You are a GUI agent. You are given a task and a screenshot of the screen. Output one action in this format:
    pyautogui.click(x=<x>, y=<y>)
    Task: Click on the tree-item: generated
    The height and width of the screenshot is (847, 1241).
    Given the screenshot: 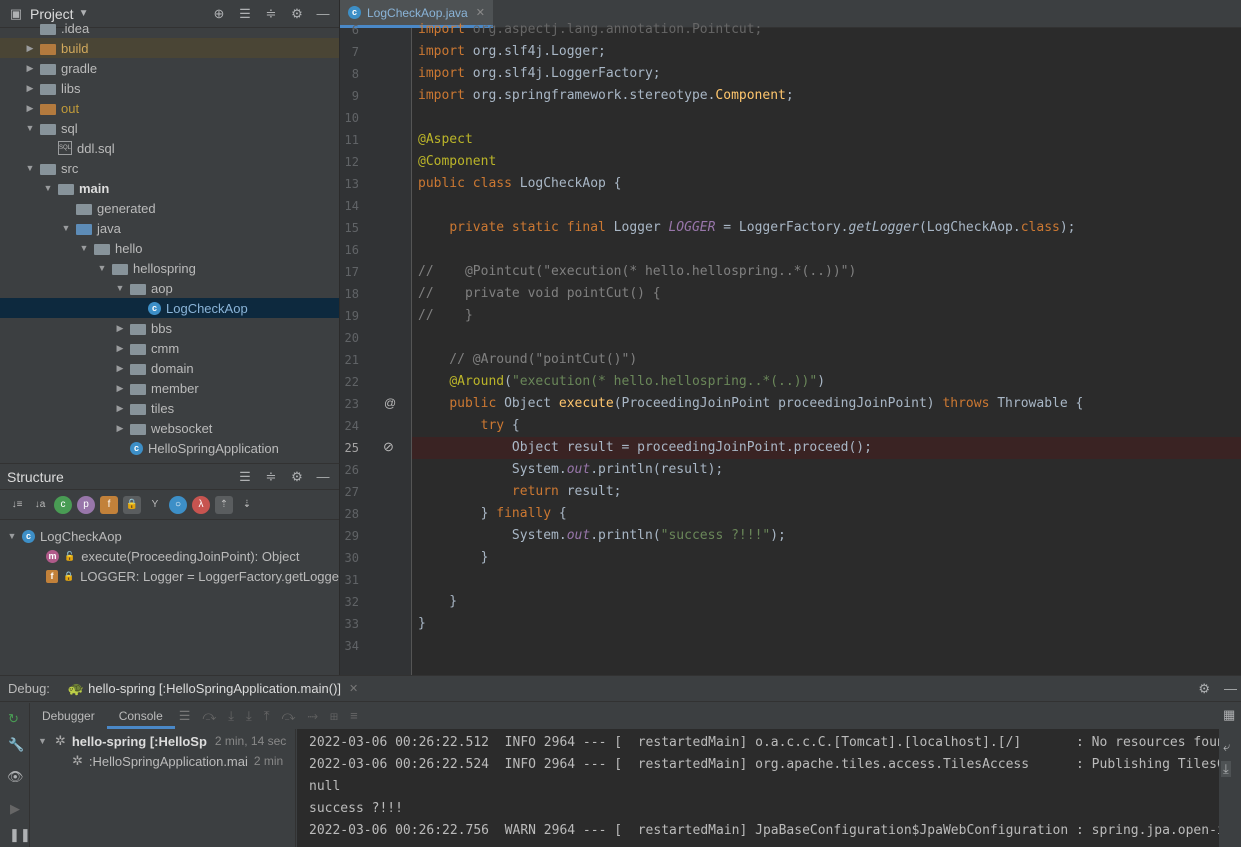 What is the action you would take?
    pyautogui.click(x=169, y=208)
    